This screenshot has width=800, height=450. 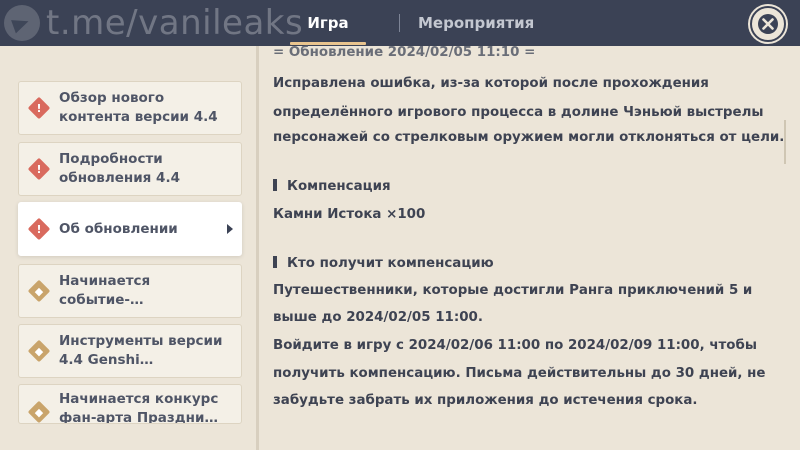 I want to click on tab-game: Игра, so click(x=328, y=23).